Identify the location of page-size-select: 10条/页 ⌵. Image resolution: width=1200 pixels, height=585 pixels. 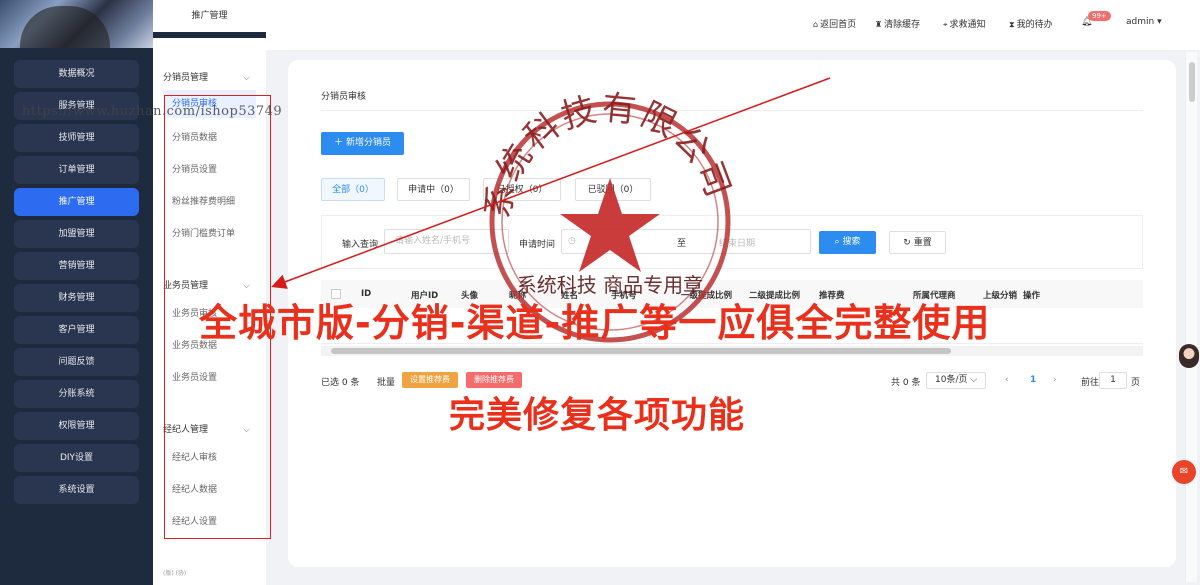
(956, 380).